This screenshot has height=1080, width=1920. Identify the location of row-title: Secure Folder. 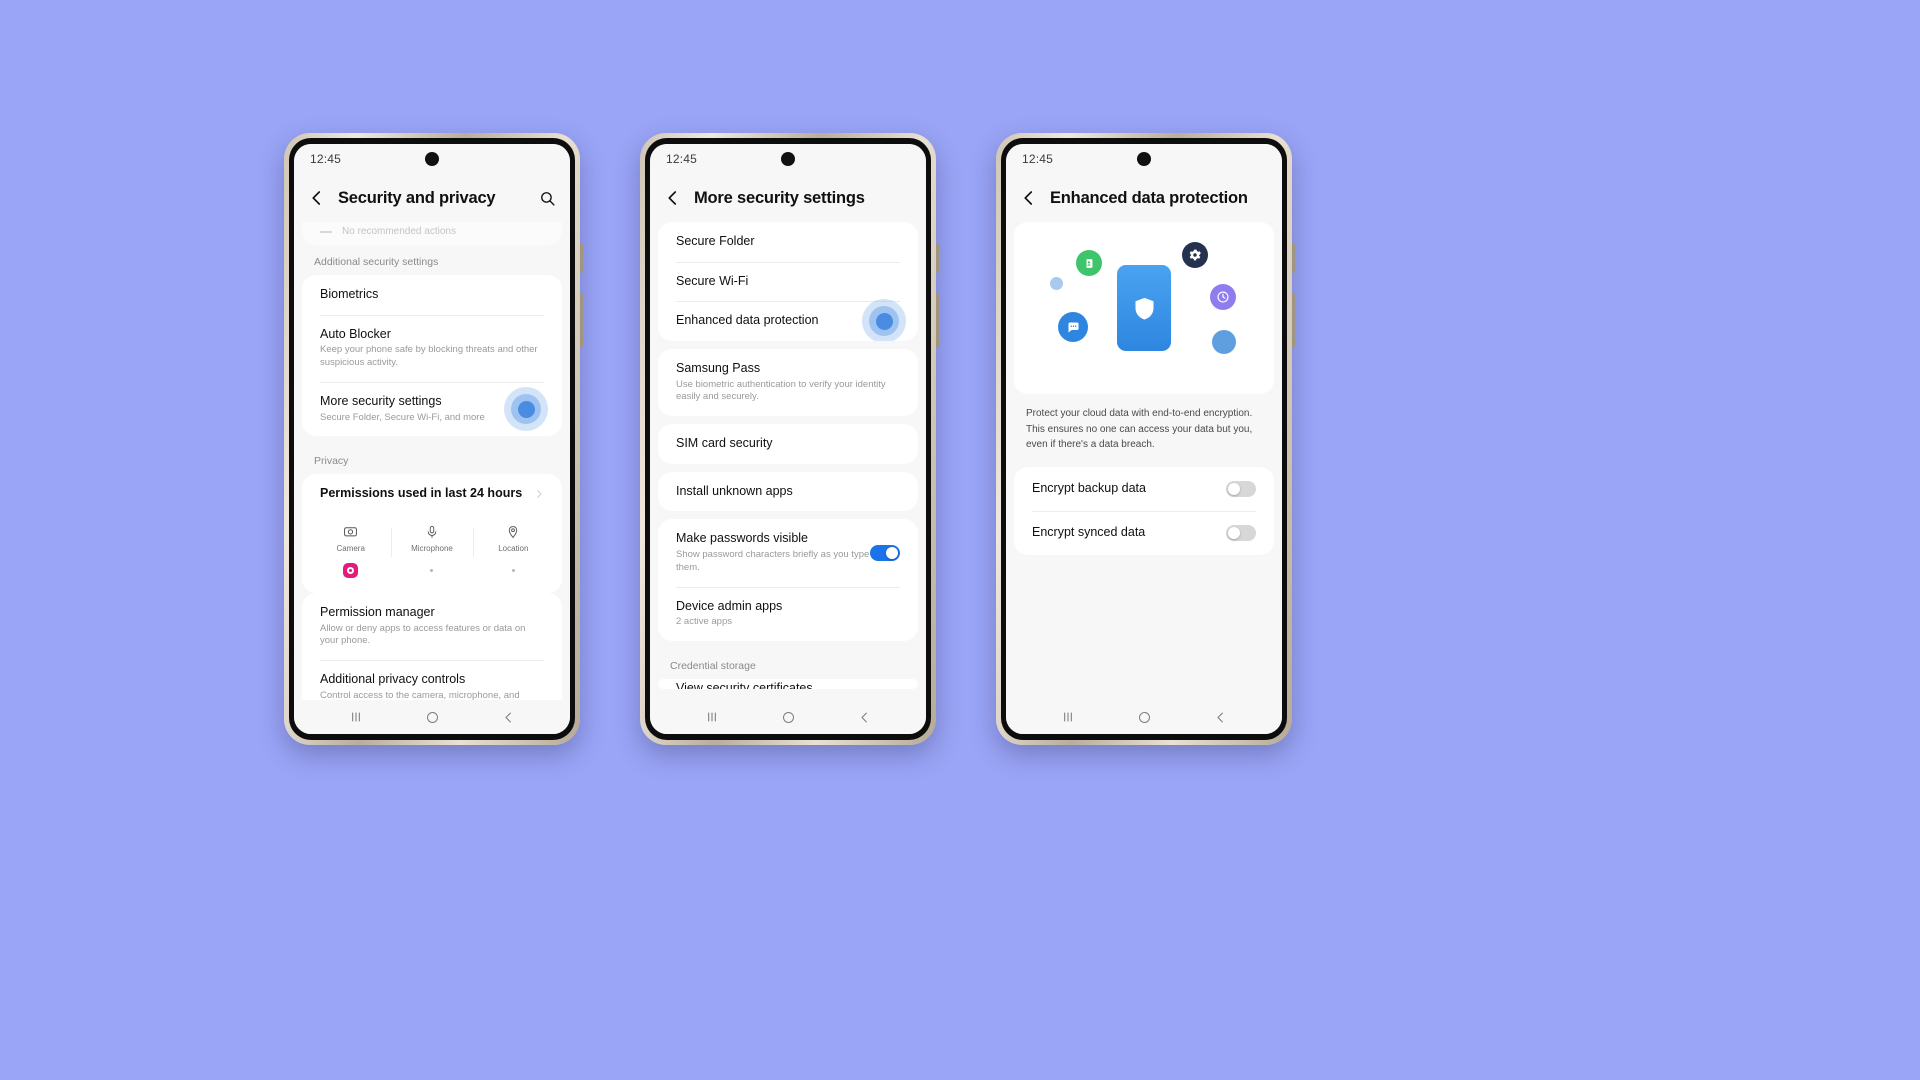
(715, 241).